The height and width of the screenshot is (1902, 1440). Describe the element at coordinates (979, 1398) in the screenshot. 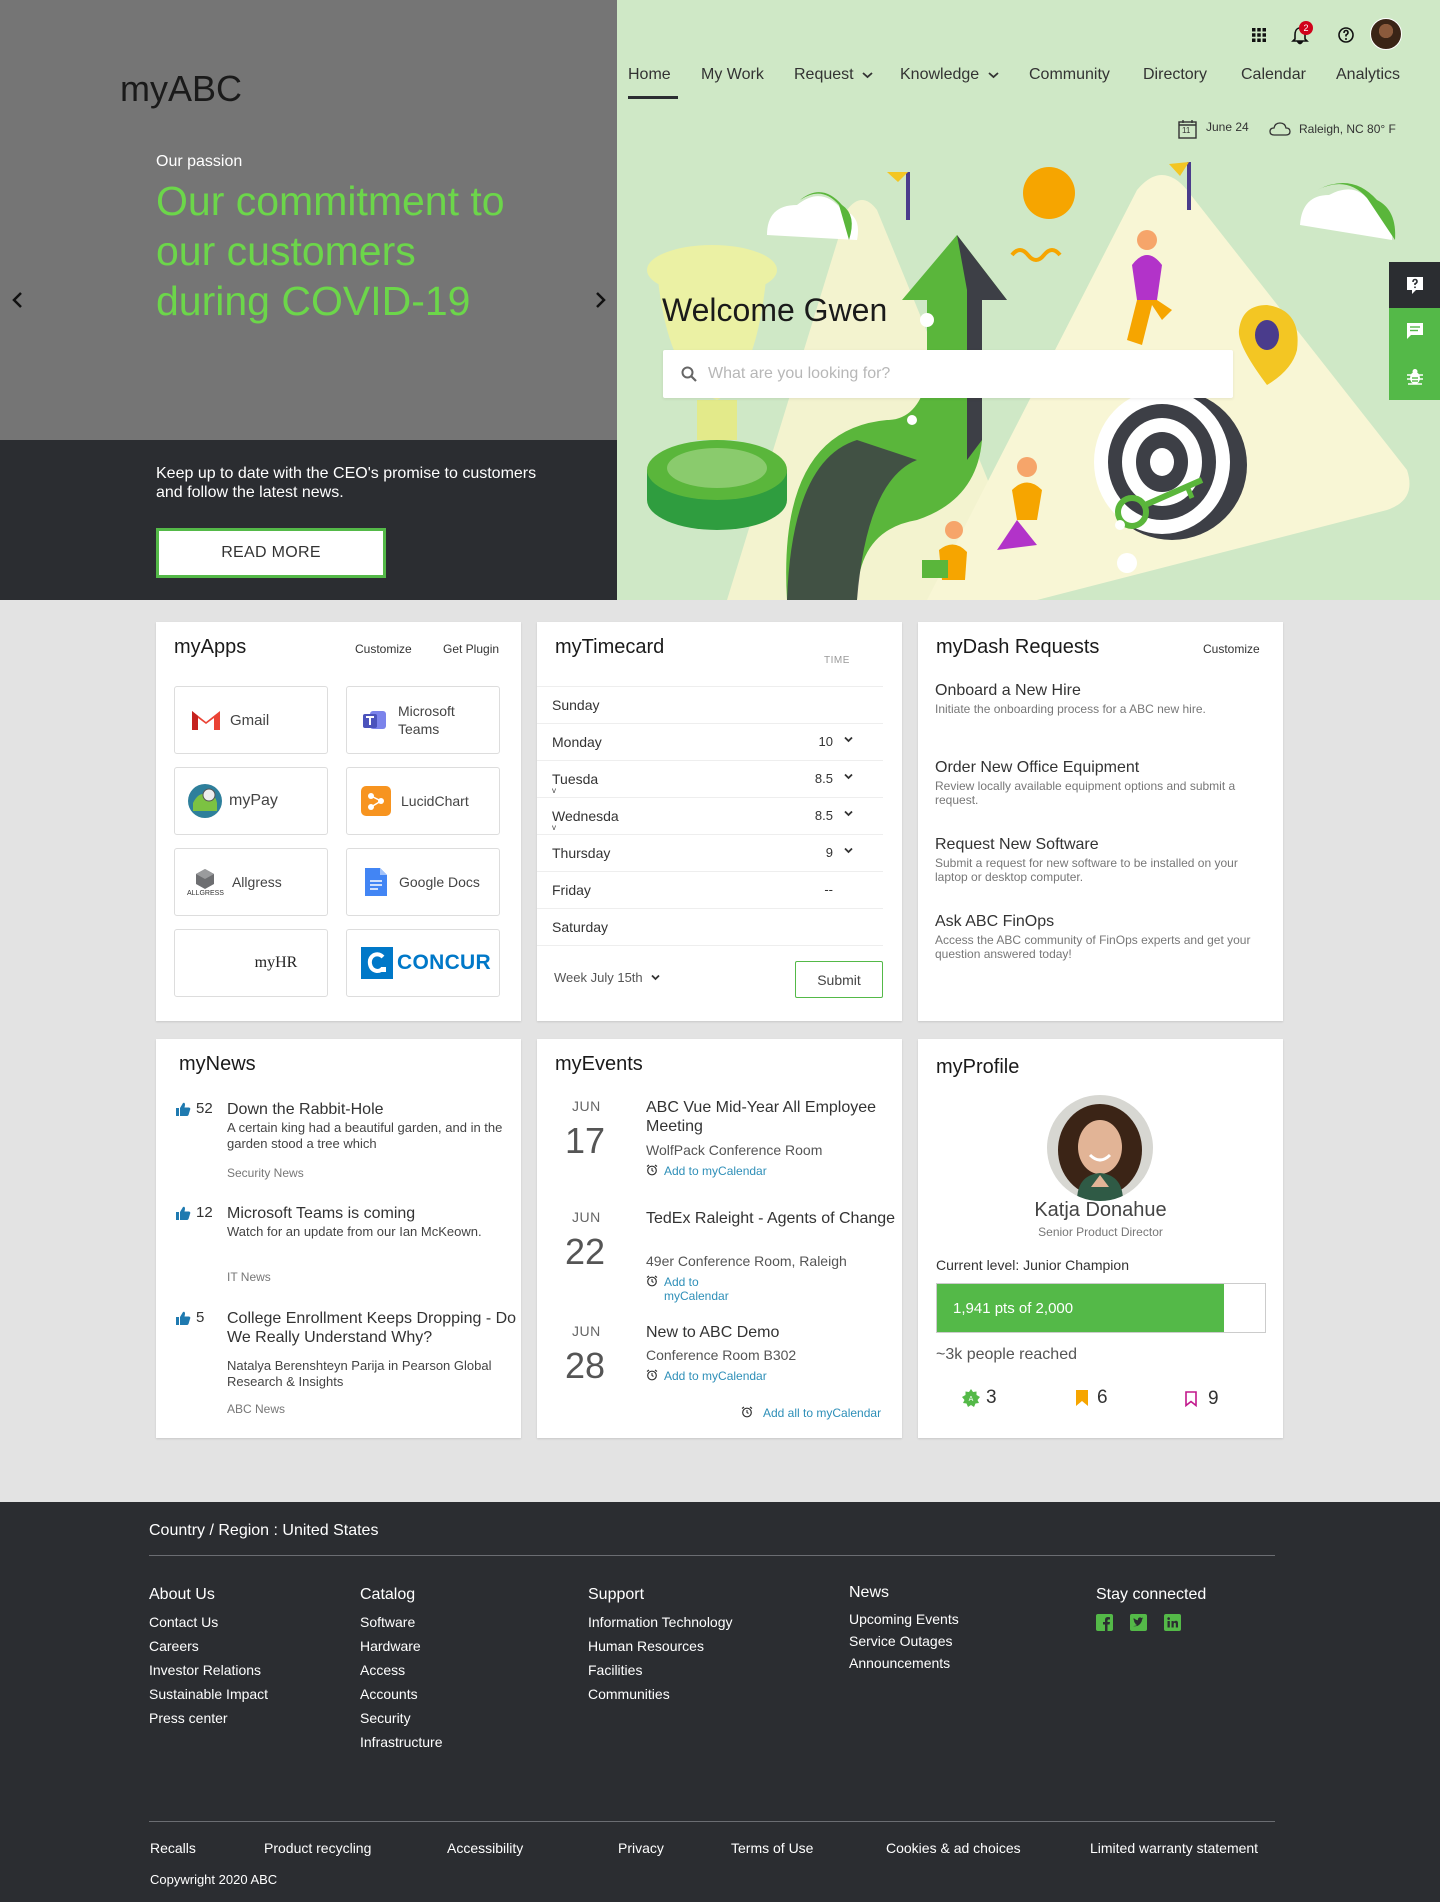

I see `badges-stat: A 3` at that location.